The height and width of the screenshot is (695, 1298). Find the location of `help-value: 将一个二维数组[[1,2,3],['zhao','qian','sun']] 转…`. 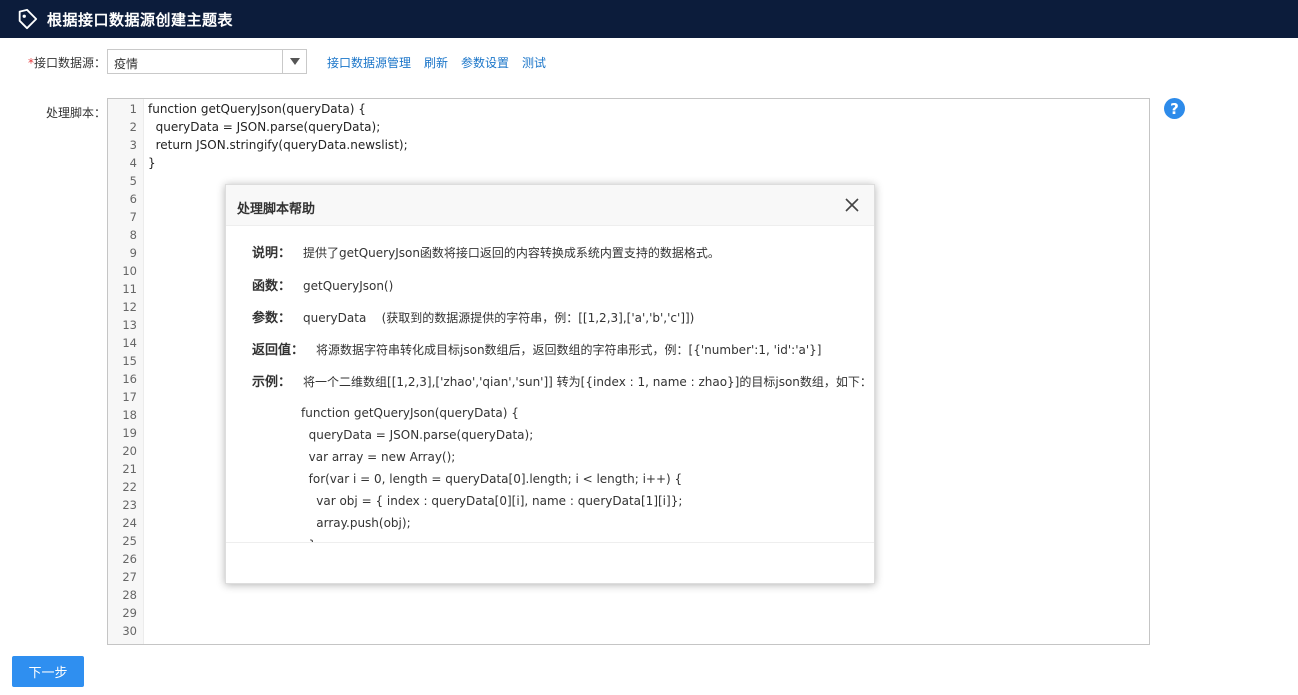

help-value: 将一个二维数组[[1,2,3],['zhao','qian','sun']] 转… is located at coordinates (587, 382).